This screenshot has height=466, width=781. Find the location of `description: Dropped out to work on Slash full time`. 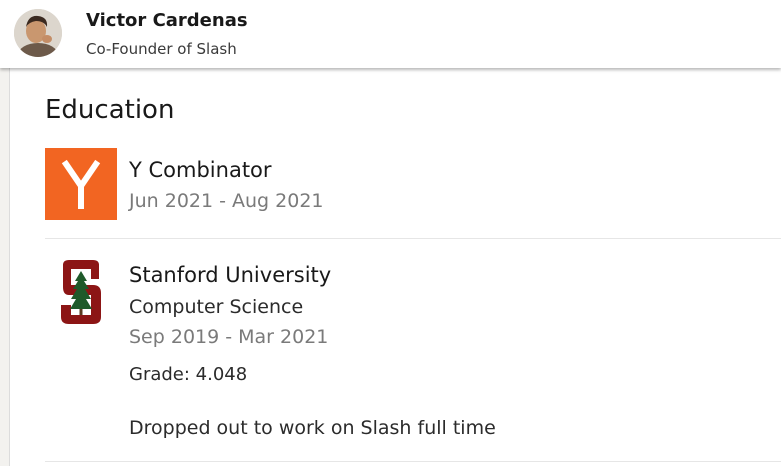

description: Dropped out to work on Slash full time is located at coordinates (312, 428).